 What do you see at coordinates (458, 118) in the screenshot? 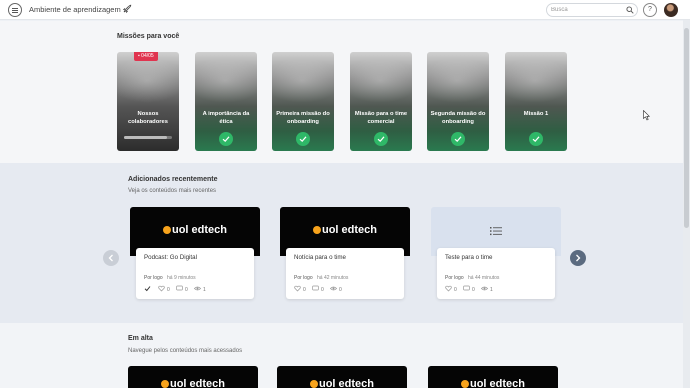
I see `mission-title: Segunda missão do onboarding` at bounding box center [458, 118].